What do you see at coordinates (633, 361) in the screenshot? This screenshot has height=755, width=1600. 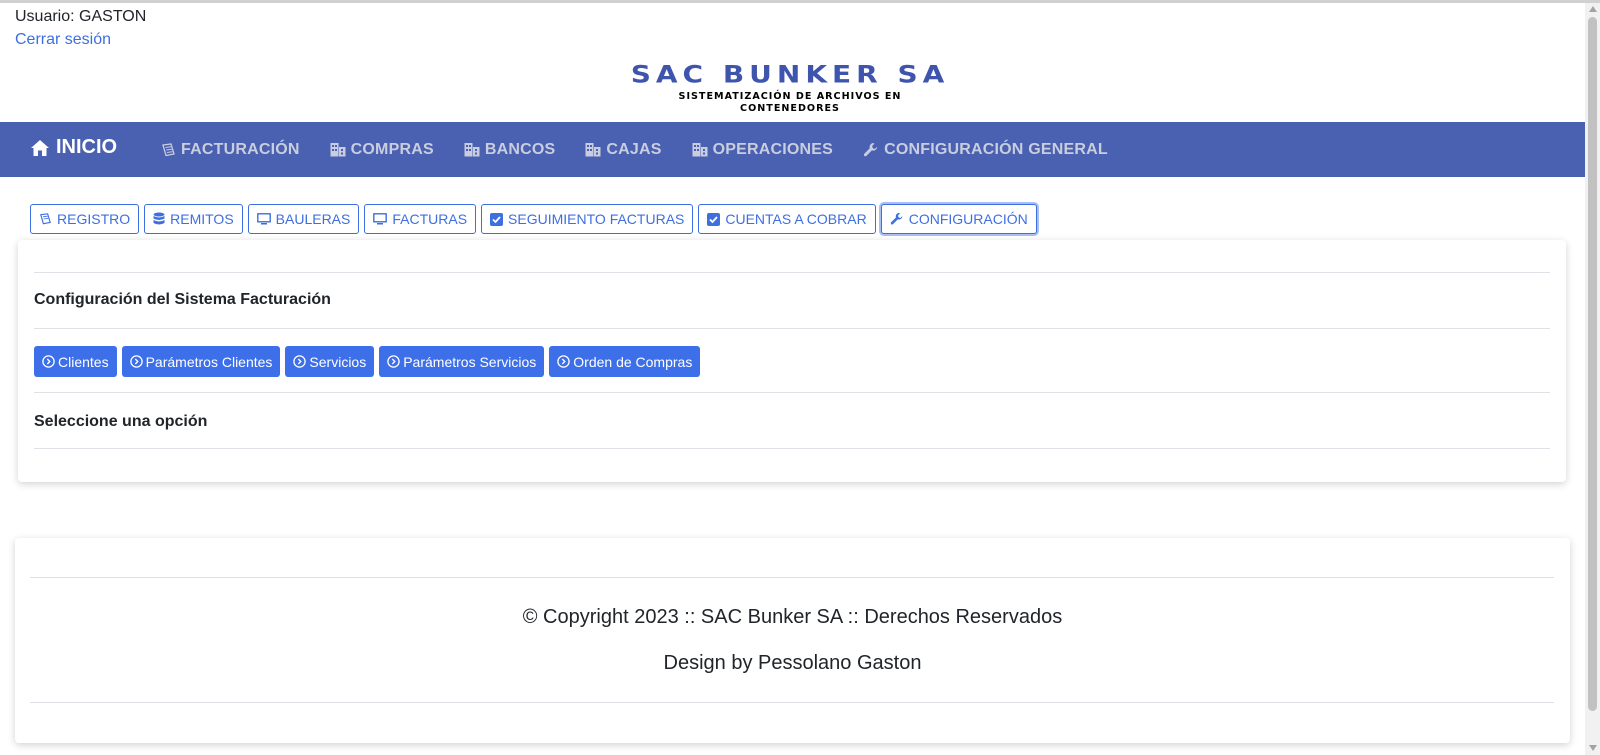 I see `button-label: Orden de Compras` at bounding box center [633, 361].